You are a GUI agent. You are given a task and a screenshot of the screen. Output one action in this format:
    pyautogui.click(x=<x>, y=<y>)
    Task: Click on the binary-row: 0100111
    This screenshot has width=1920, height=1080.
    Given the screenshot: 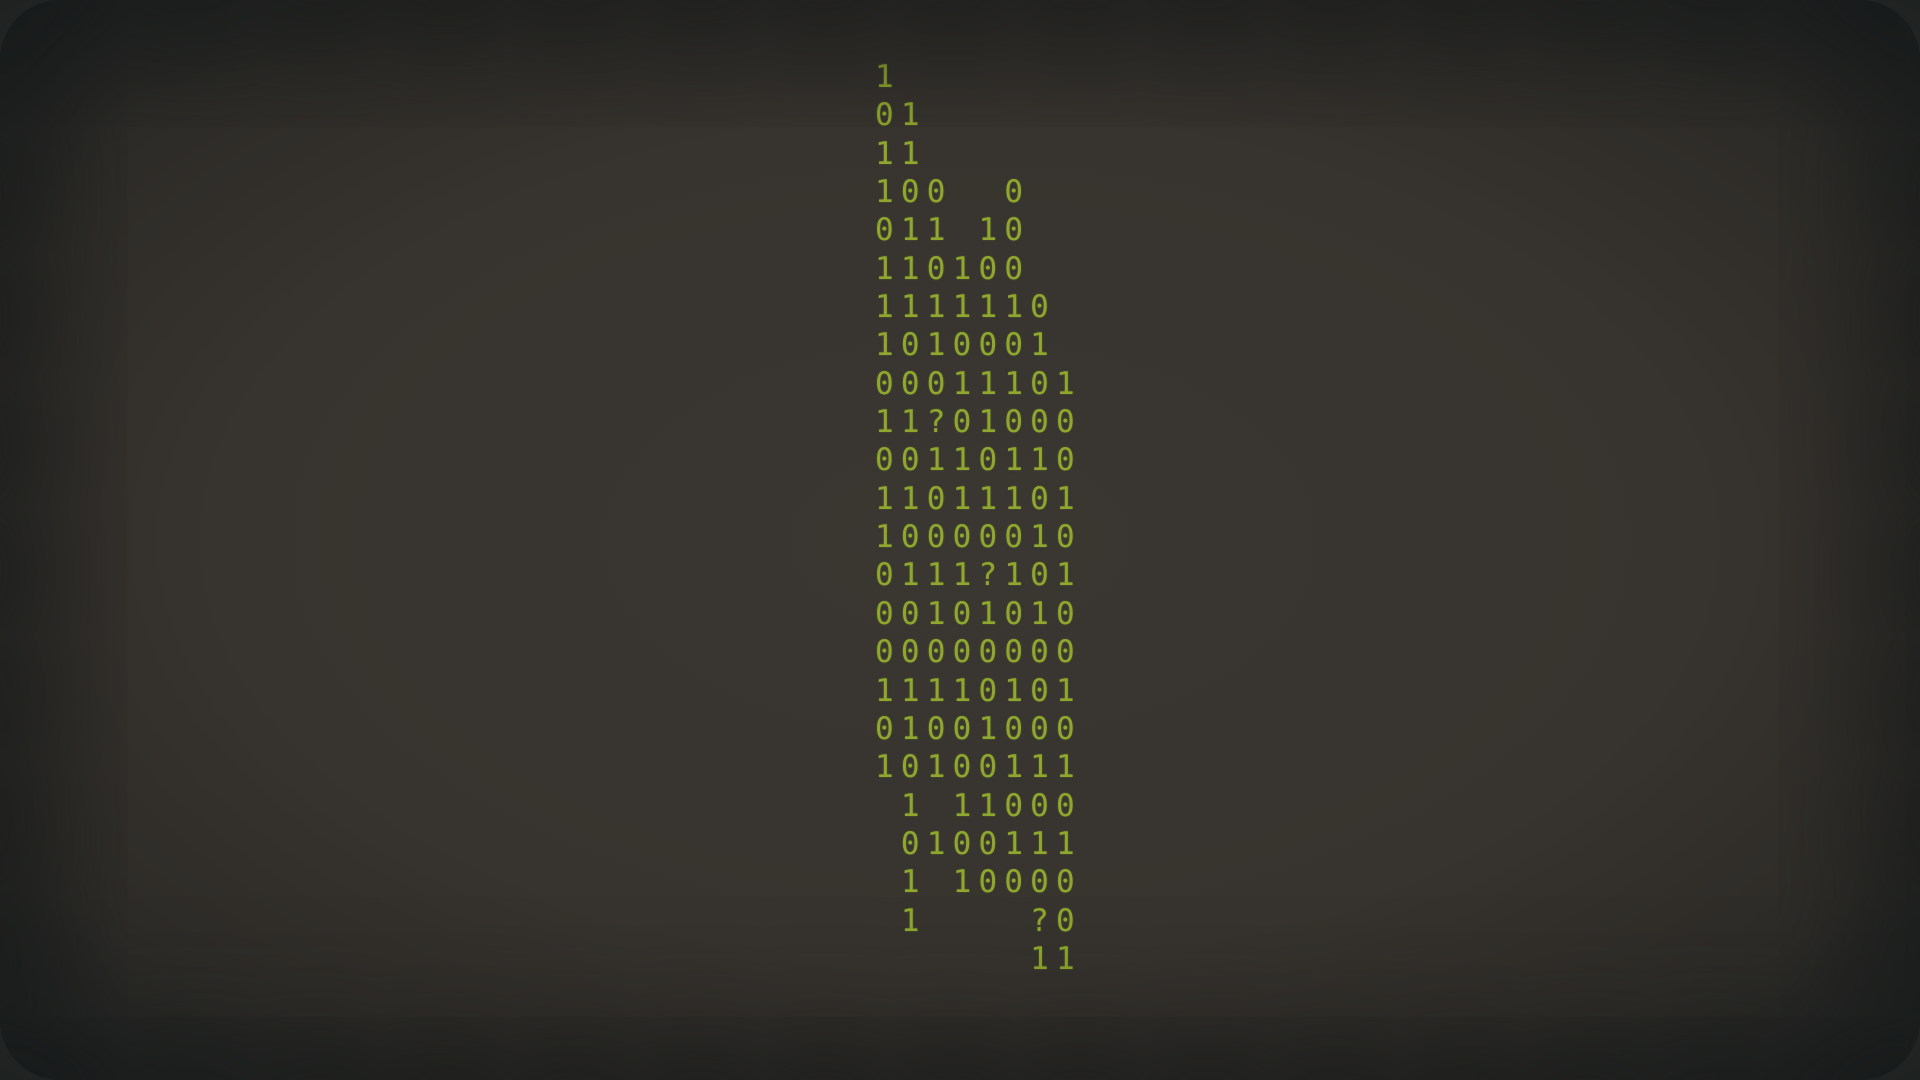 What is the action you would take?
    pyautogui.click(x=978, y=843)
    